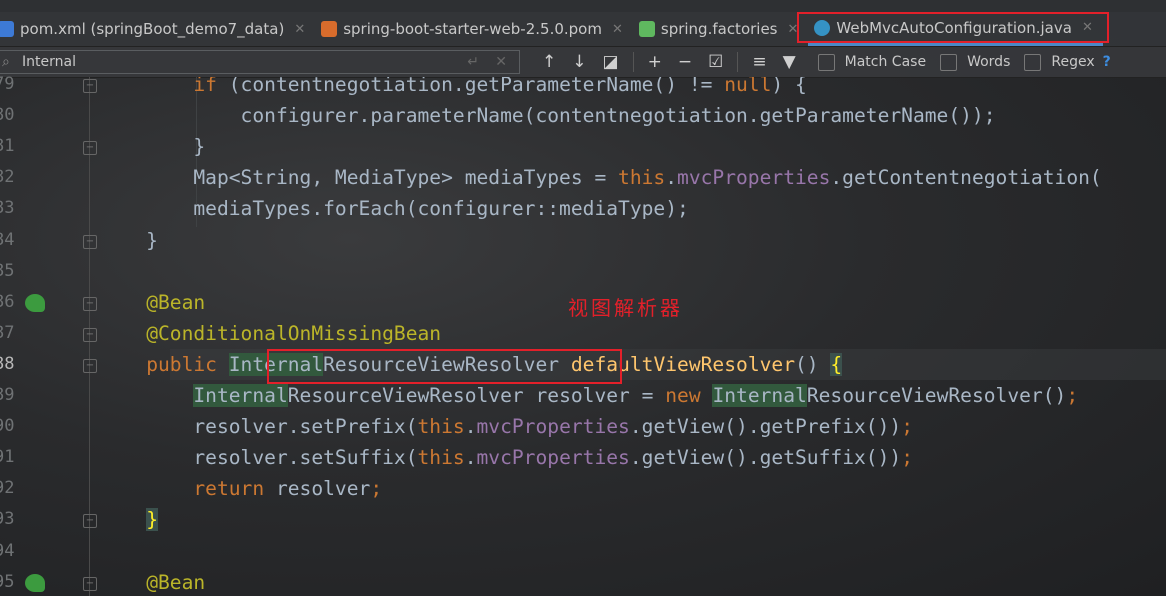 This screenshot has width=1166, height=596. What do you see at coordinates (359, 178) in the screenshot?
I see `code-token: Map<String, MediaType> mediaTypes =` at bounding box center [359, 178].